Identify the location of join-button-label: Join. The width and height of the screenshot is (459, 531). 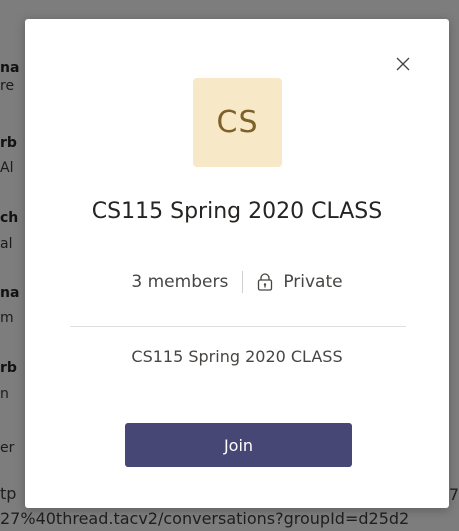
(238, 445).